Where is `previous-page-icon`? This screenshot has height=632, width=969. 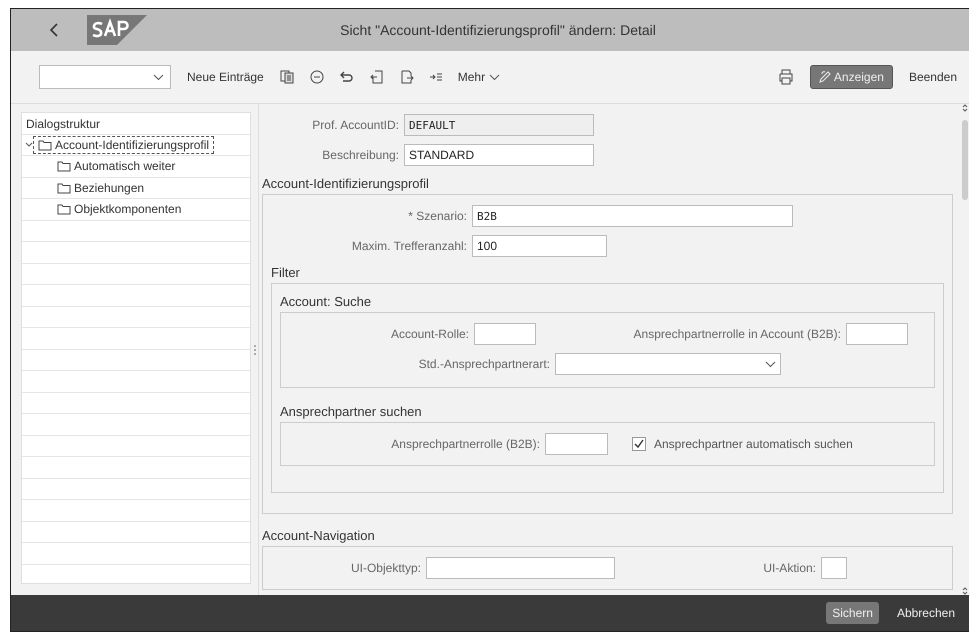
previous-page-icon is located at coordinates (377, 77).